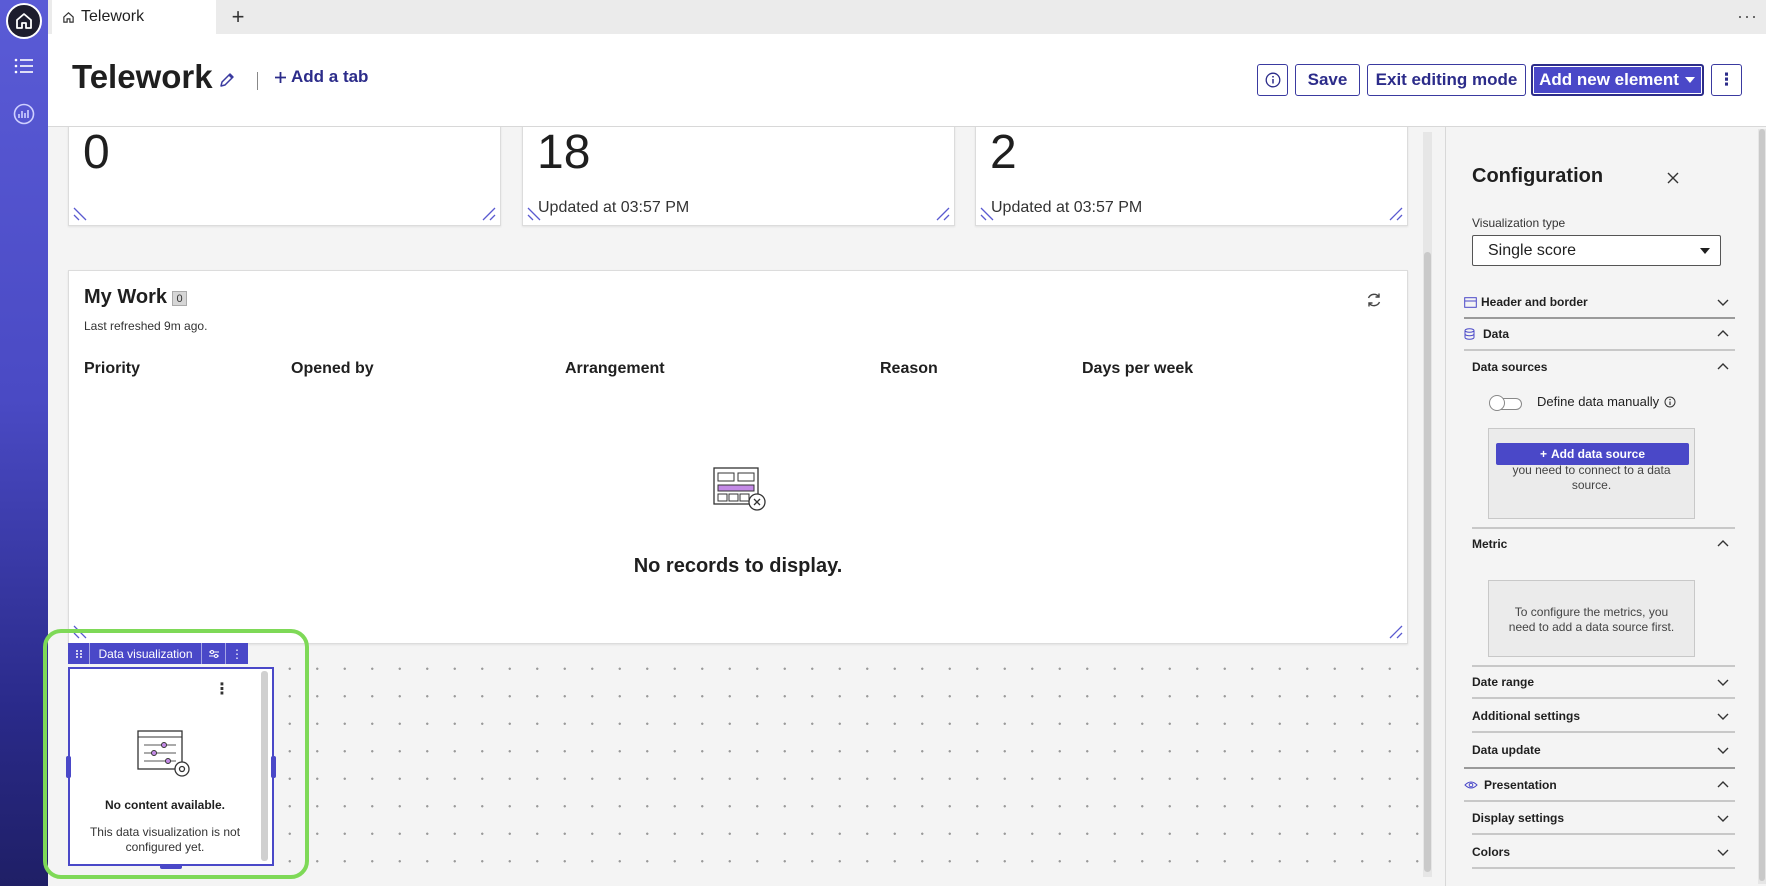  What do you see at coordinates (125, 297) in the screenshot?
I see `widget-title: My Work` at bounding box center [125, 297].